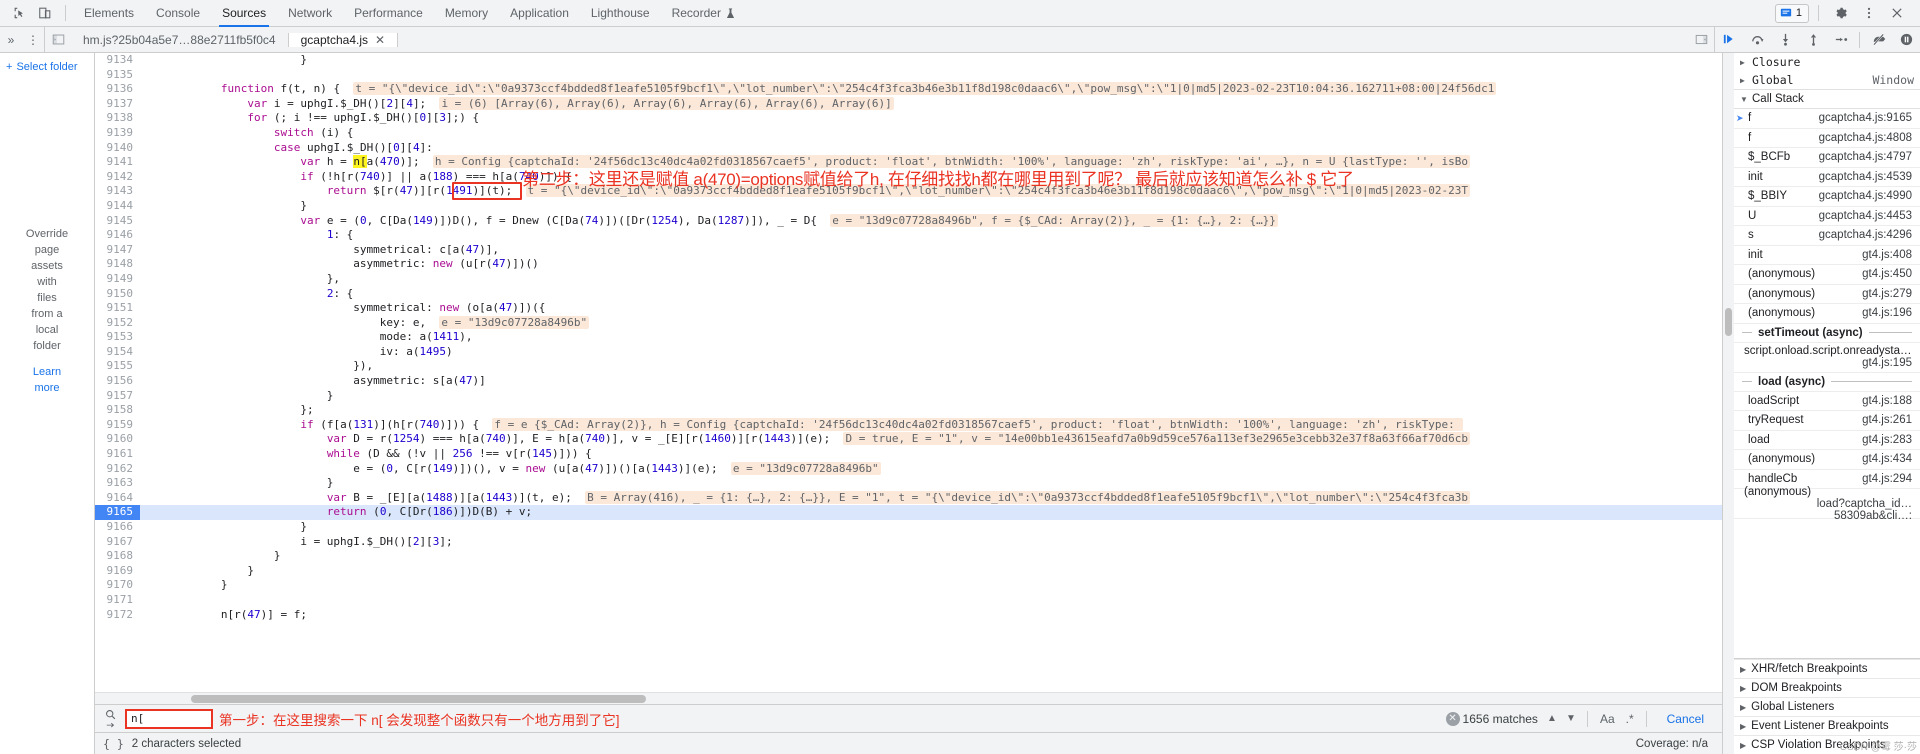  What do you see at coordinates (1729, 40) in the screenshot?
I see `resume-script-execution-icon` at bounding box center [1729, 40].